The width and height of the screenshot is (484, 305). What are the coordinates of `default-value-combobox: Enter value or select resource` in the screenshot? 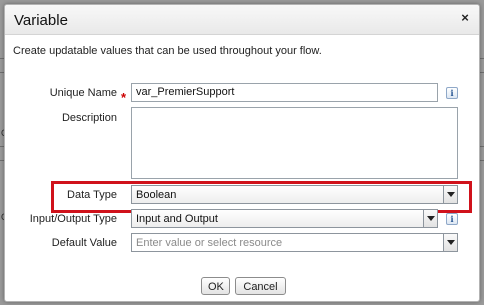 It's located at (294, 242).